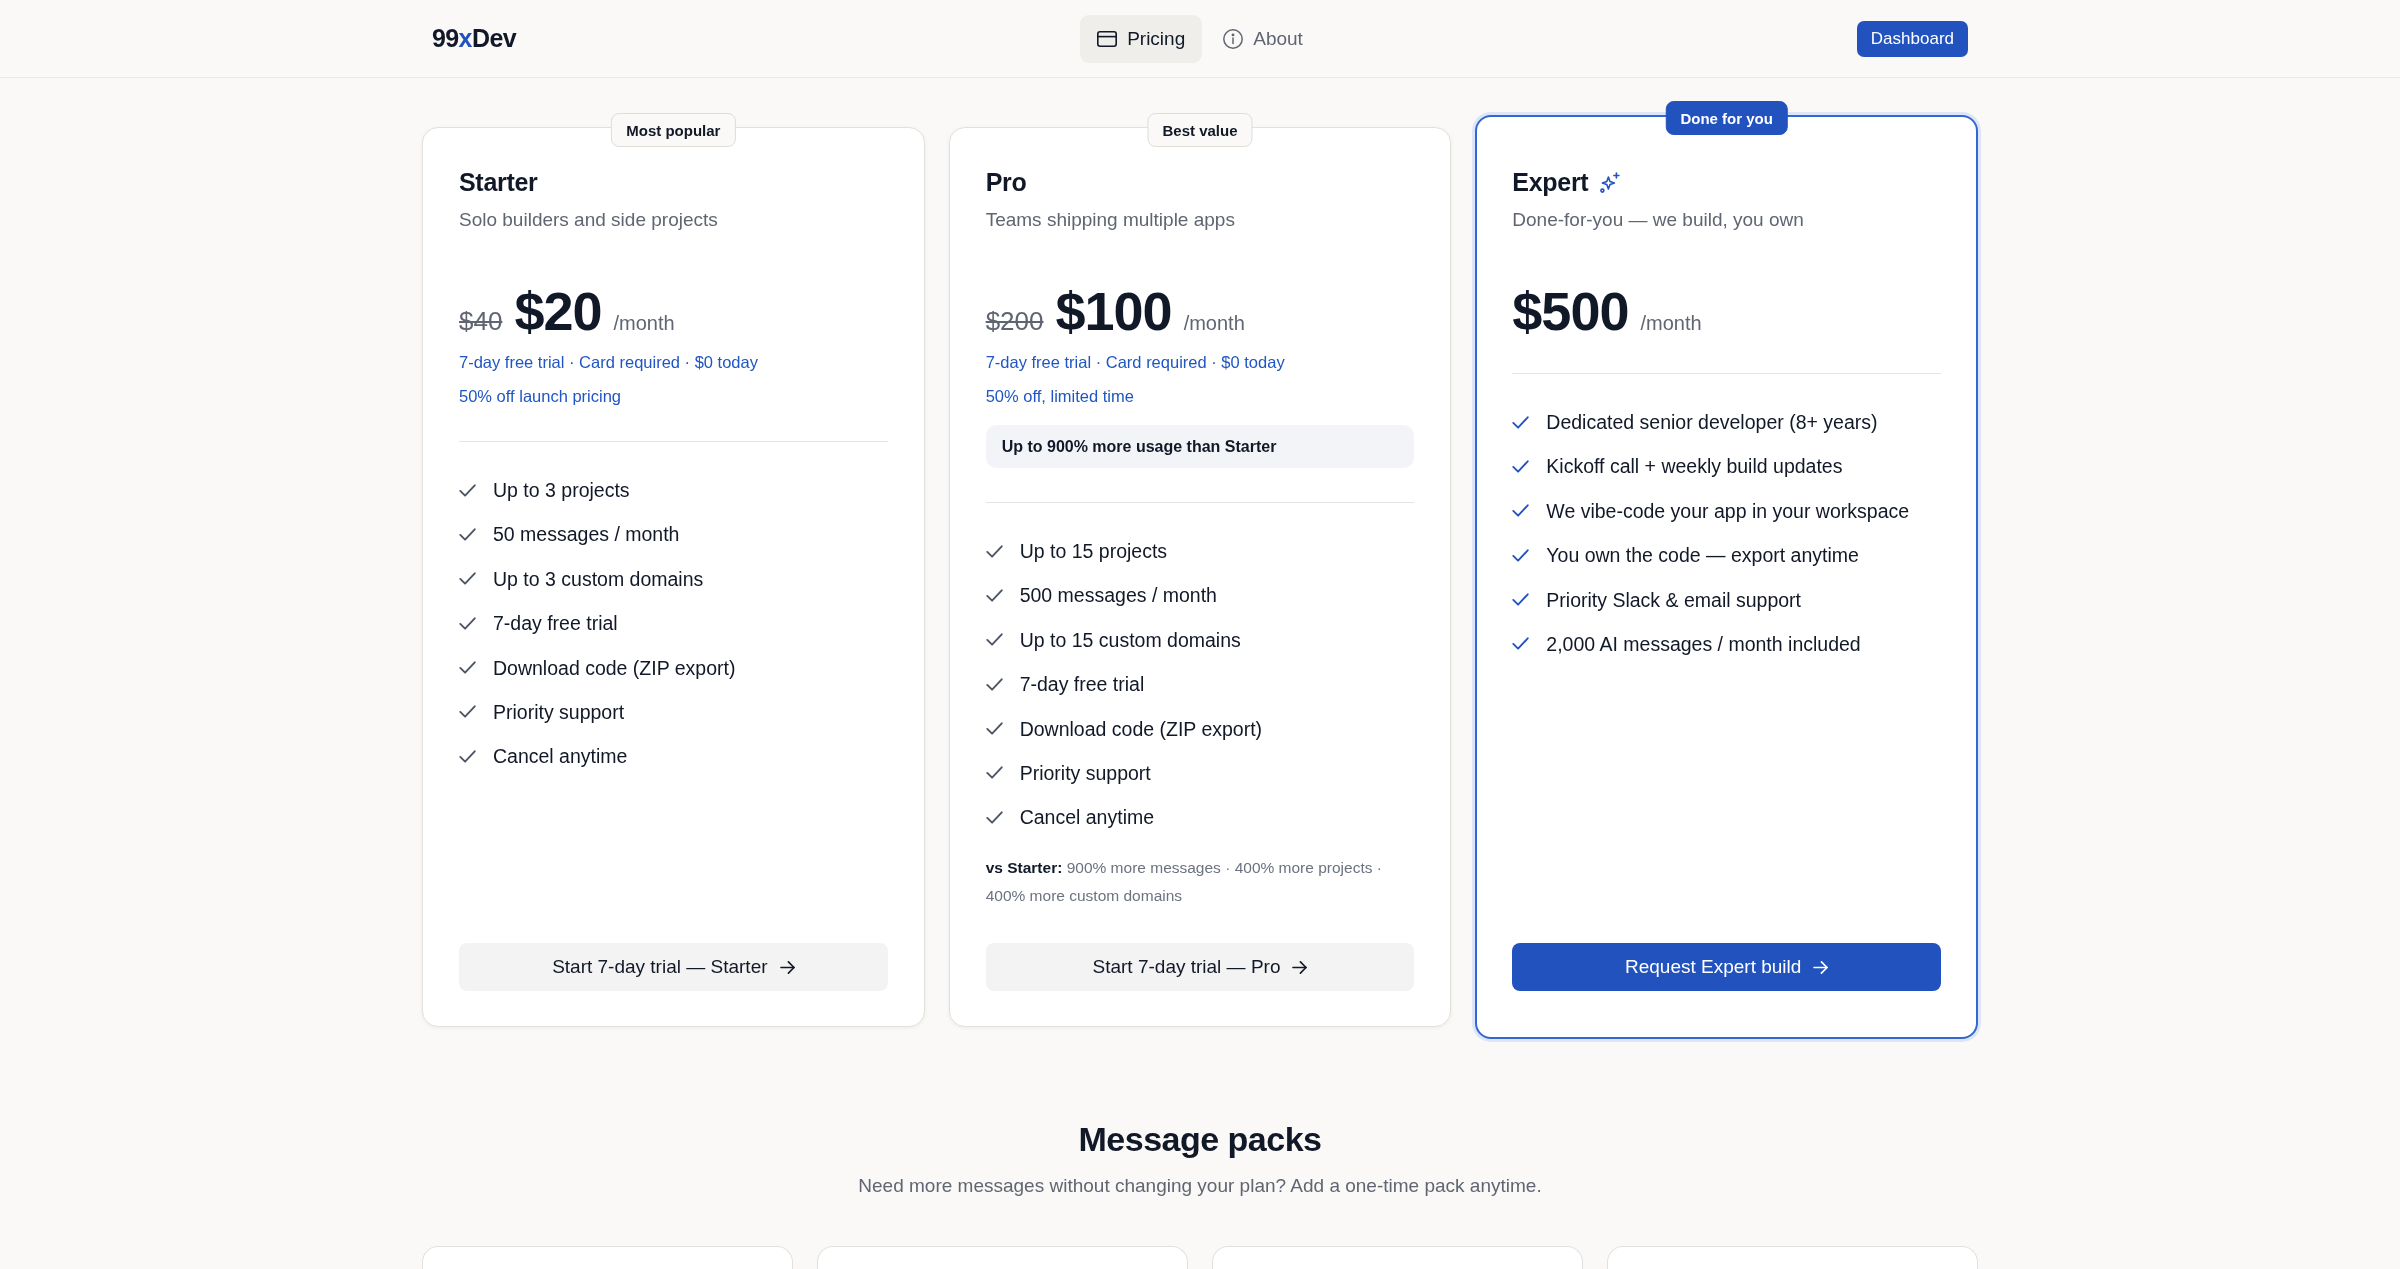 The height and width of the screenshot is (1269, 2400). What do you see at coordinates (474, 38) in the screenshot?
I see `logo: 99xDev` at bounding box center [474, 38].